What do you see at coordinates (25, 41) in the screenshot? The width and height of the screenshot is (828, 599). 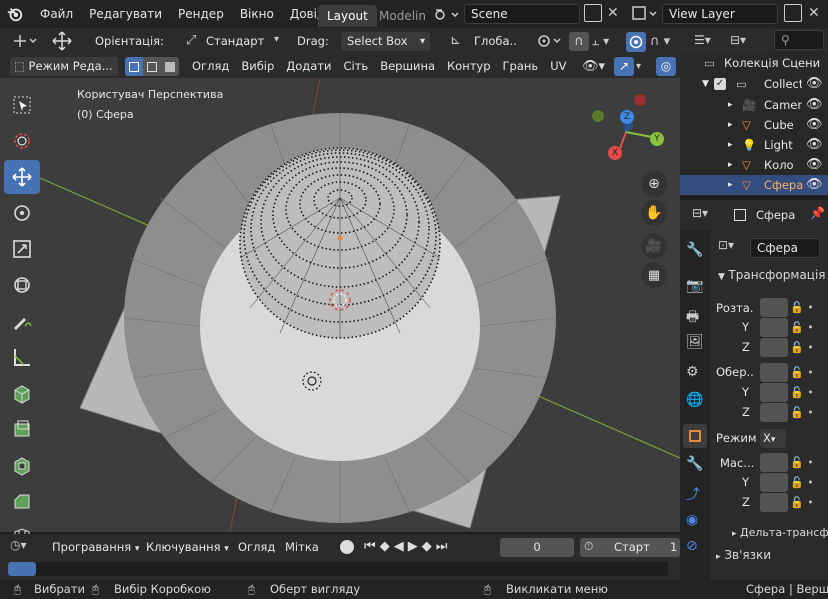 I see `transform-pivot-icon` at bounding box center [25, 41].